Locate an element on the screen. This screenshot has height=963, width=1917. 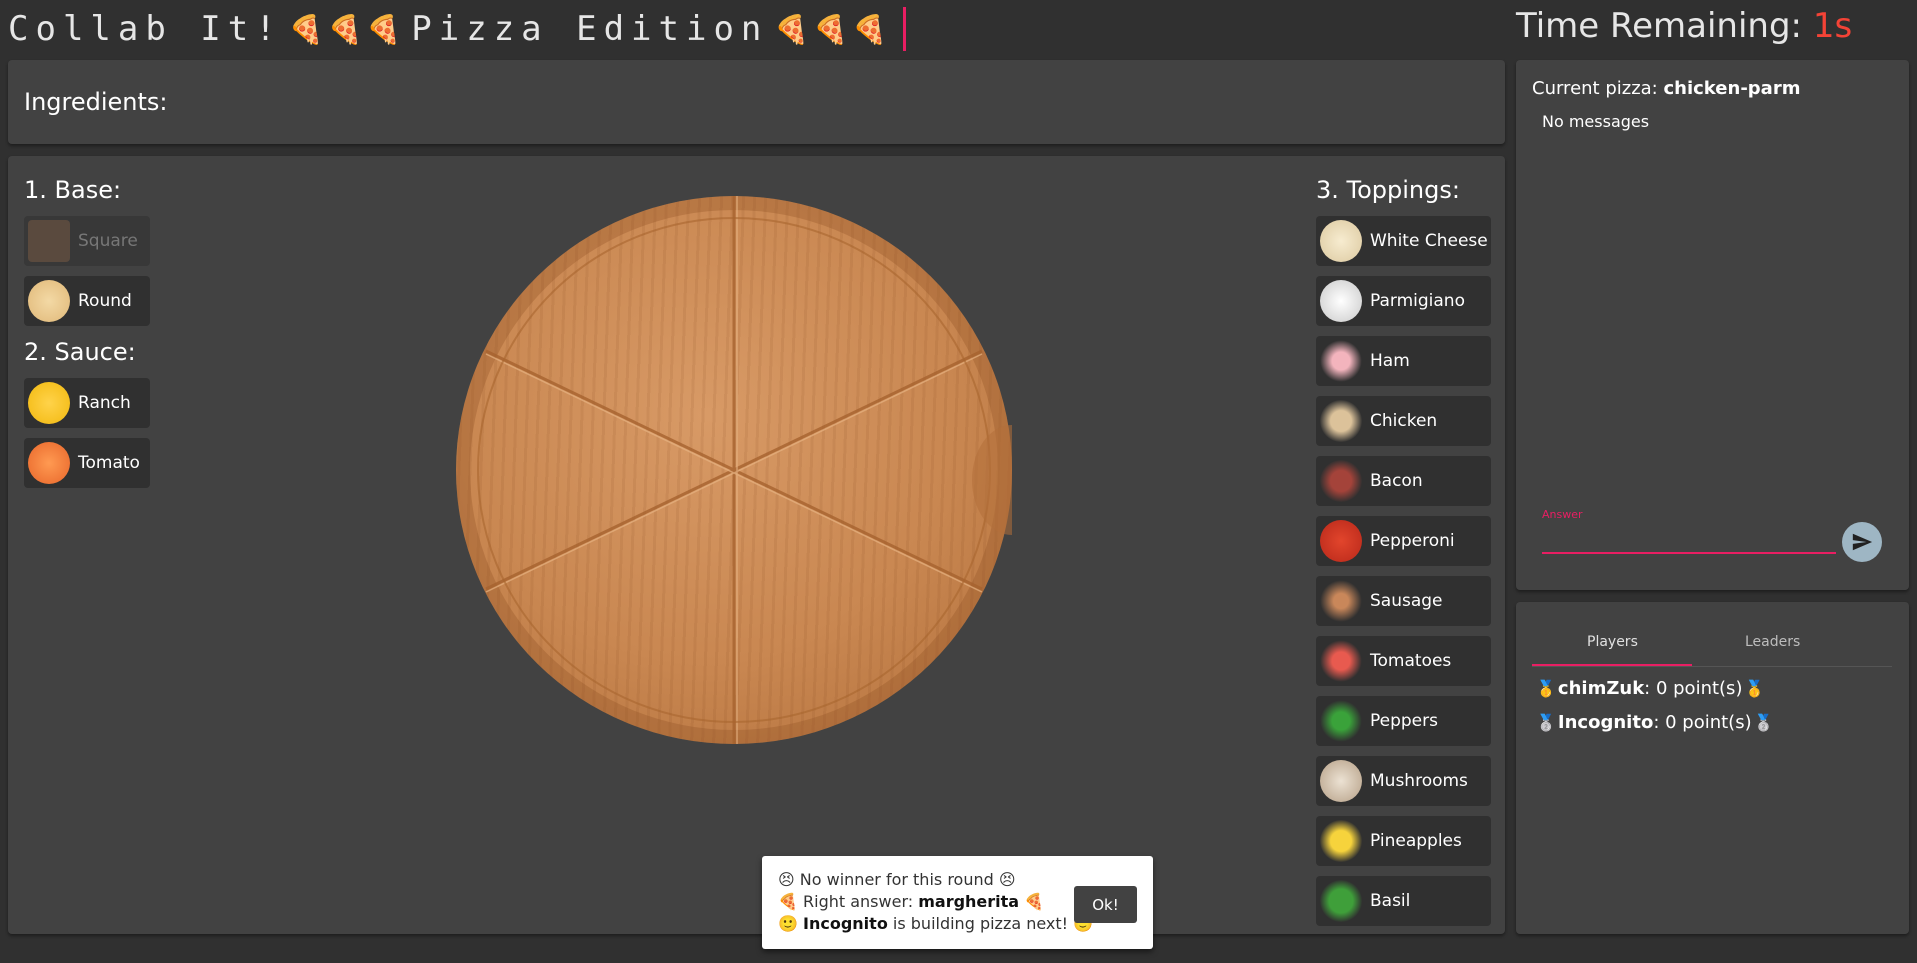
base-title: 1. Base: is located at coordinates (73, 190).